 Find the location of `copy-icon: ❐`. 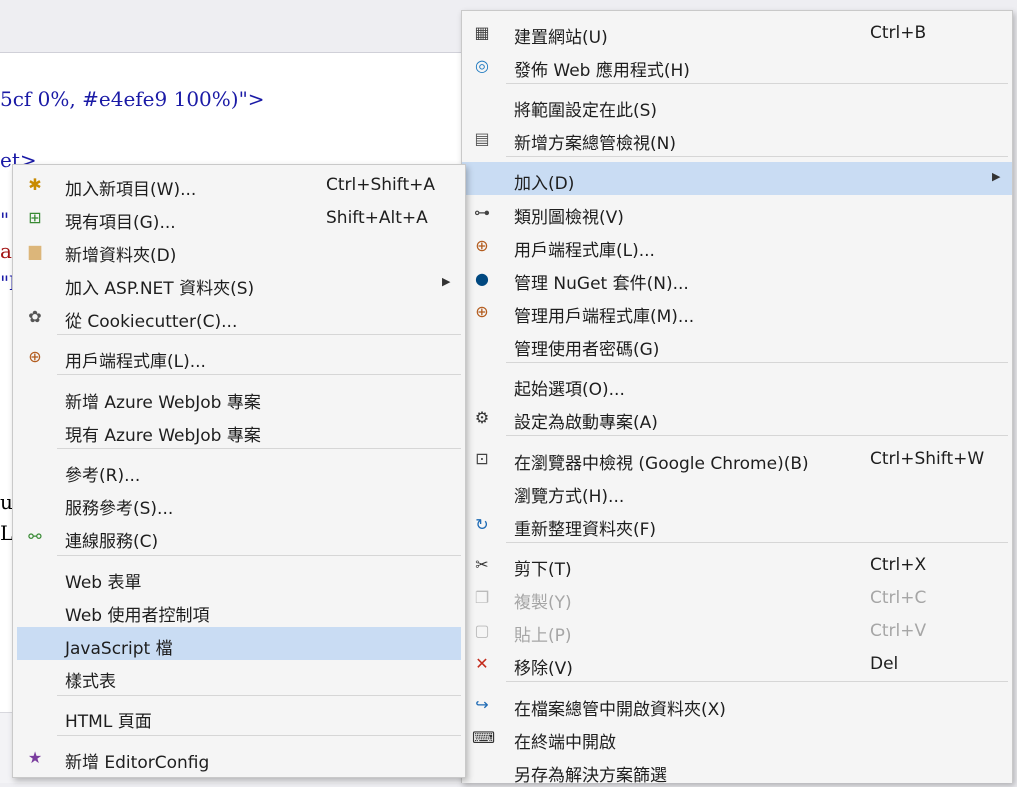

copy-icon: ❐ is located at coordinates (482, 597).